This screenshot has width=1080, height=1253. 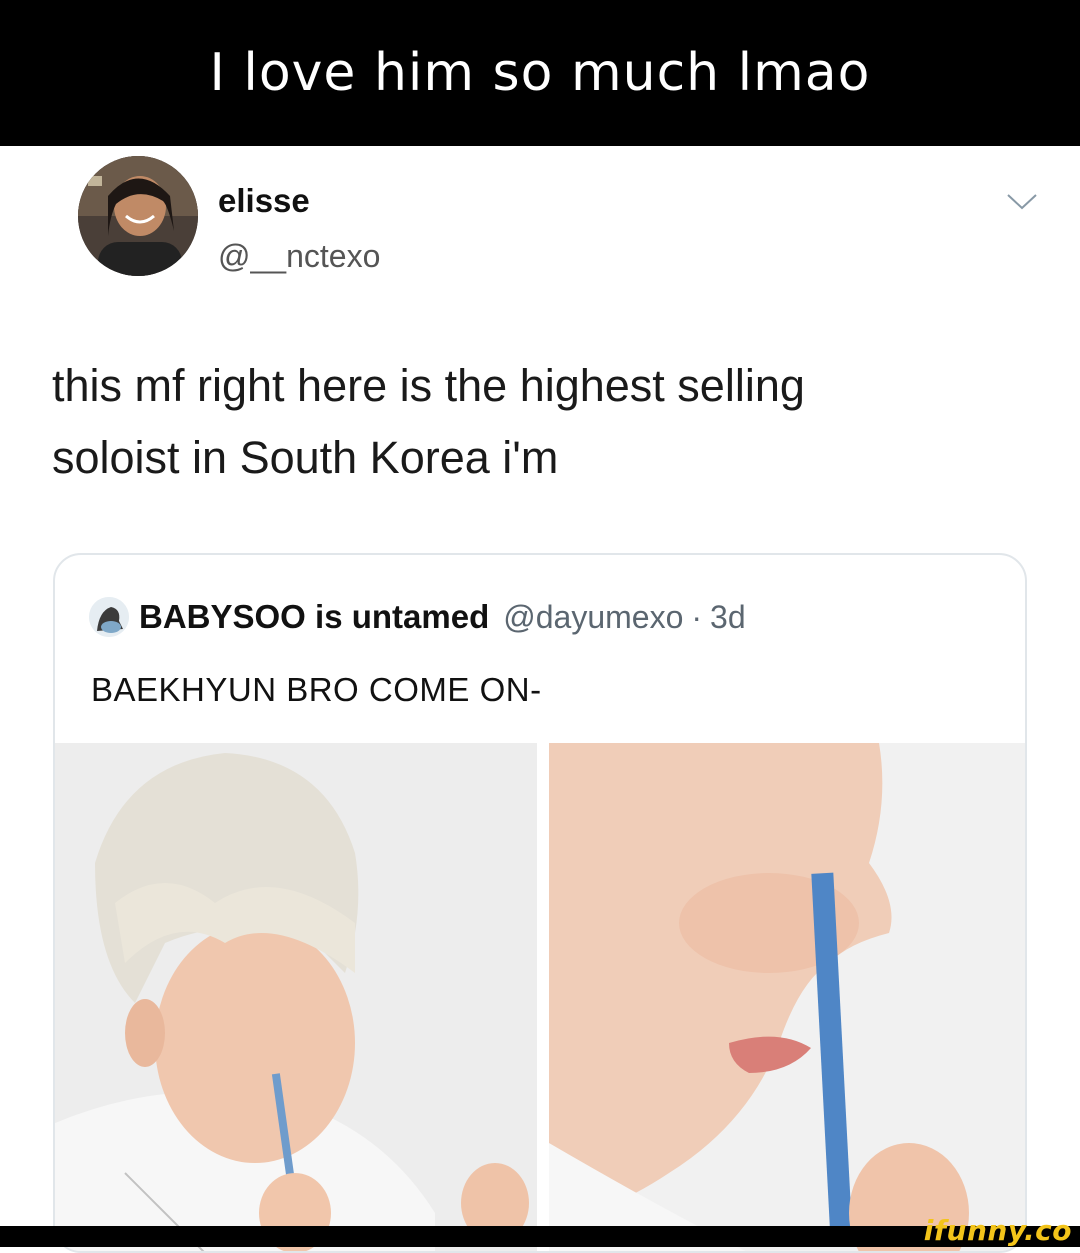 What do you see at coordinates (540, 1236) in the screenshot?
I see `bottom-bar` at bounding box center [540, 1236].